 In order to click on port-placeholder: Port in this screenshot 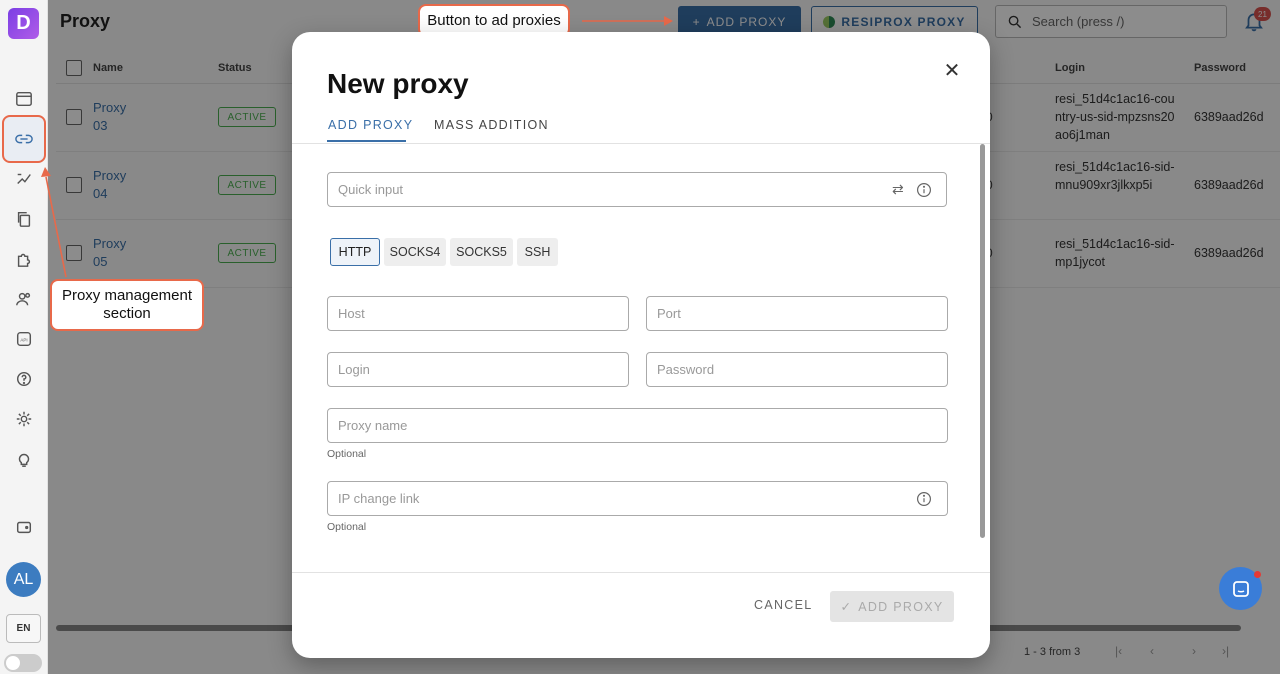, I will do `click(669, 313)`.